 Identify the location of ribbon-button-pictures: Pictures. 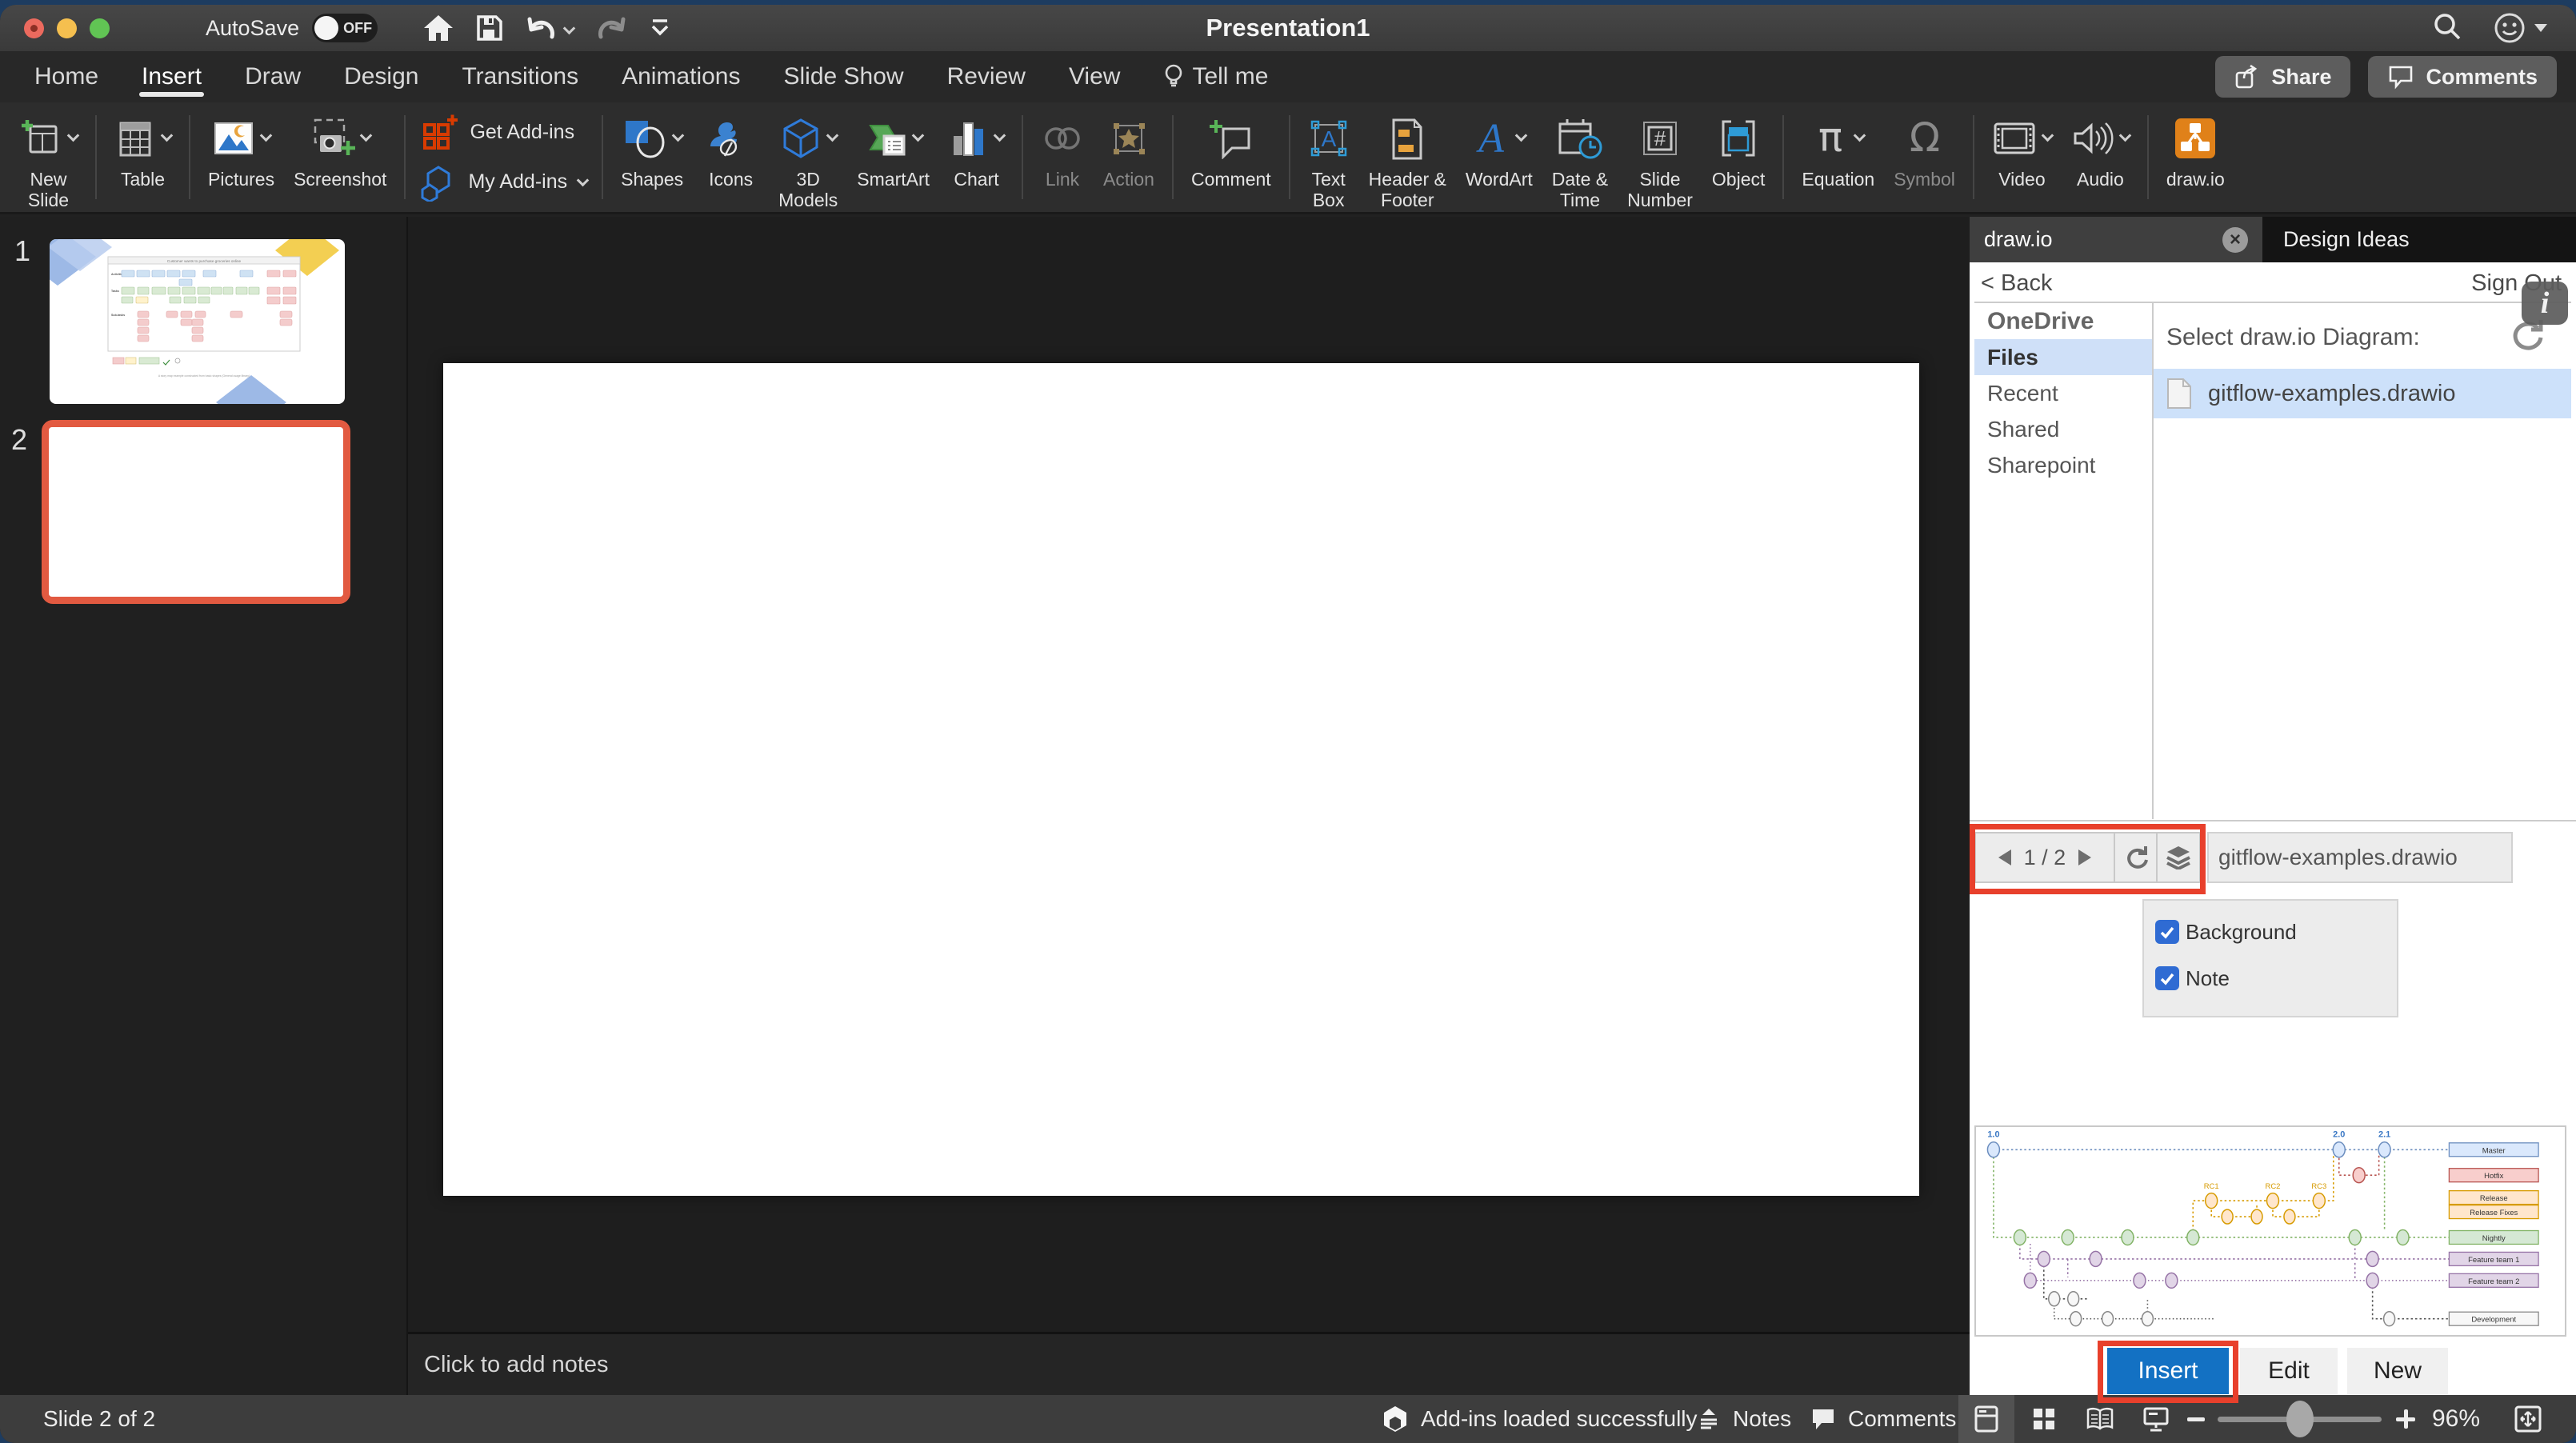
(241, 150).